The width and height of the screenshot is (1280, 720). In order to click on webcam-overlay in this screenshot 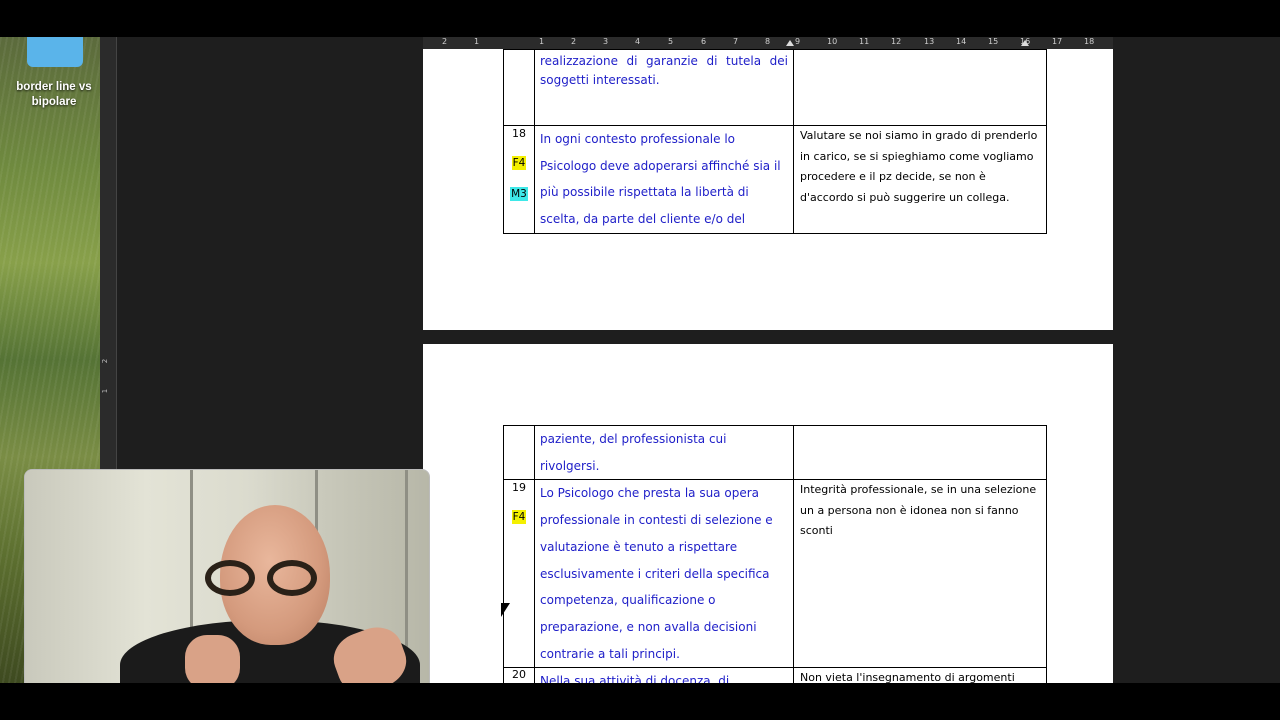, I will do `click(227, 577)`.